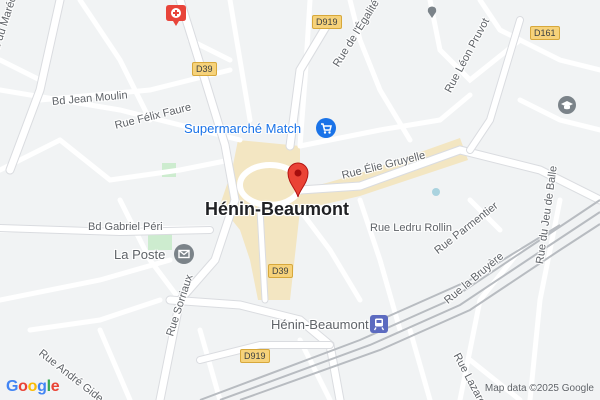 The image size is (600, 400). What do you see at coordinates (320, 324) in the screenshot?
I see `poi-label-train-station: Hénin-Beaumont` at bounding box center [320, 324].